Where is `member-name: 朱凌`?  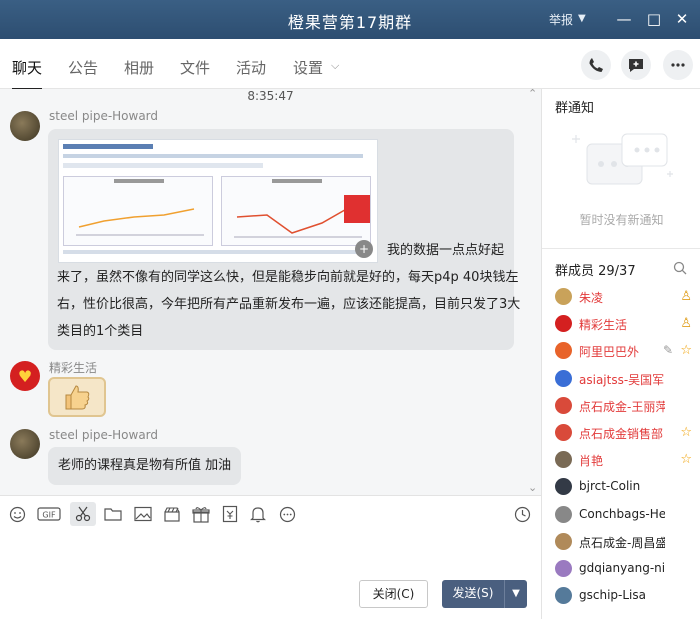 member-name: 朱凌 is located at coordinates (591, 298).